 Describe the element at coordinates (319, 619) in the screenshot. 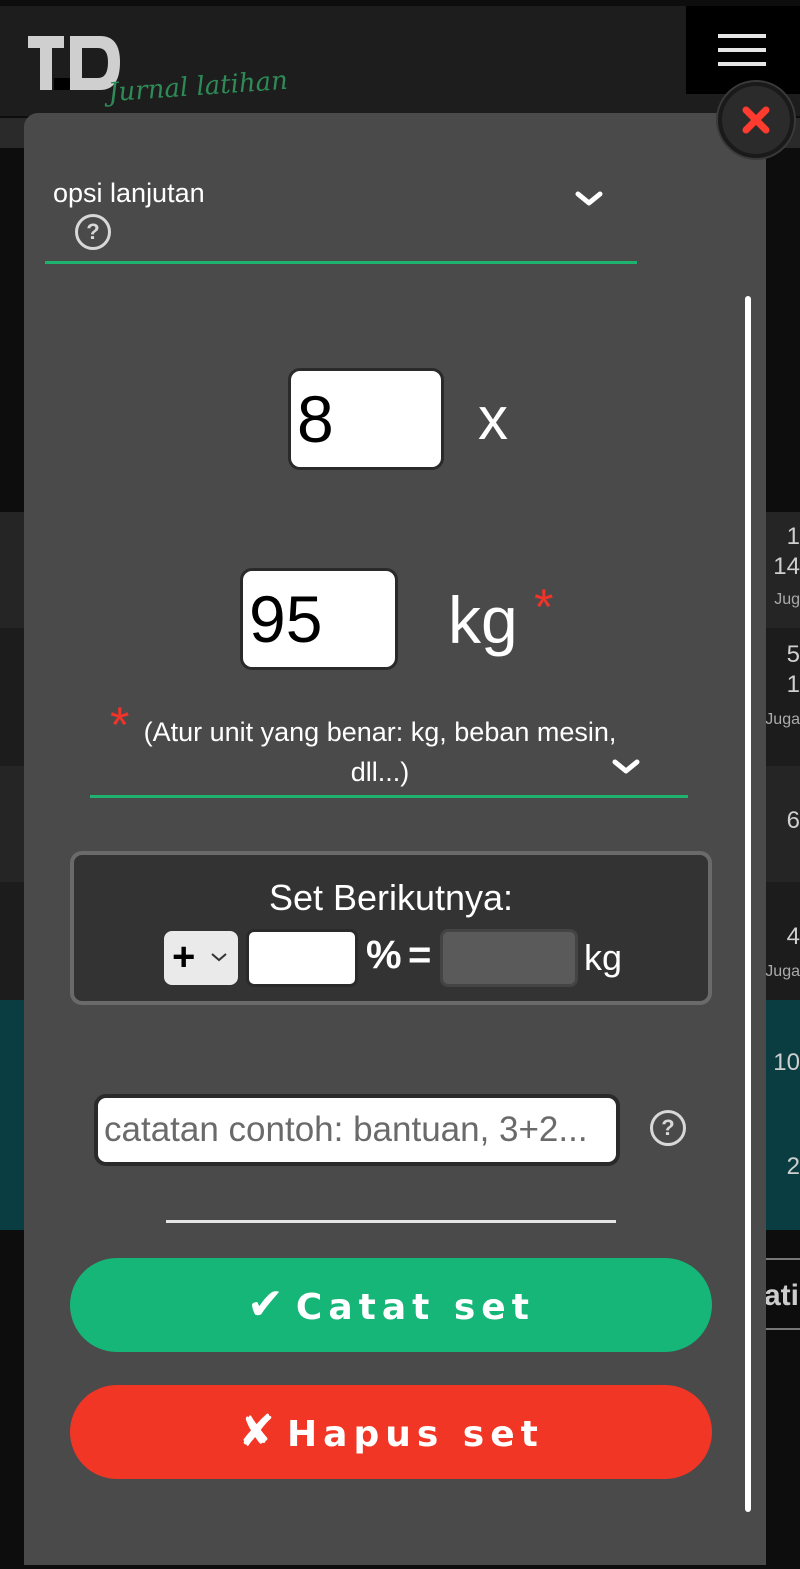

I see `weight-input: 95` at that location.